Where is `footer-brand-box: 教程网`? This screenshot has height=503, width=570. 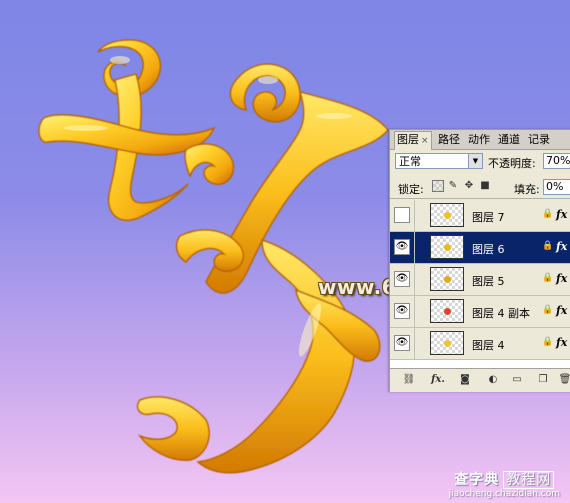
footer-brand-box: 教程网 is located at coordinates (529, 480).